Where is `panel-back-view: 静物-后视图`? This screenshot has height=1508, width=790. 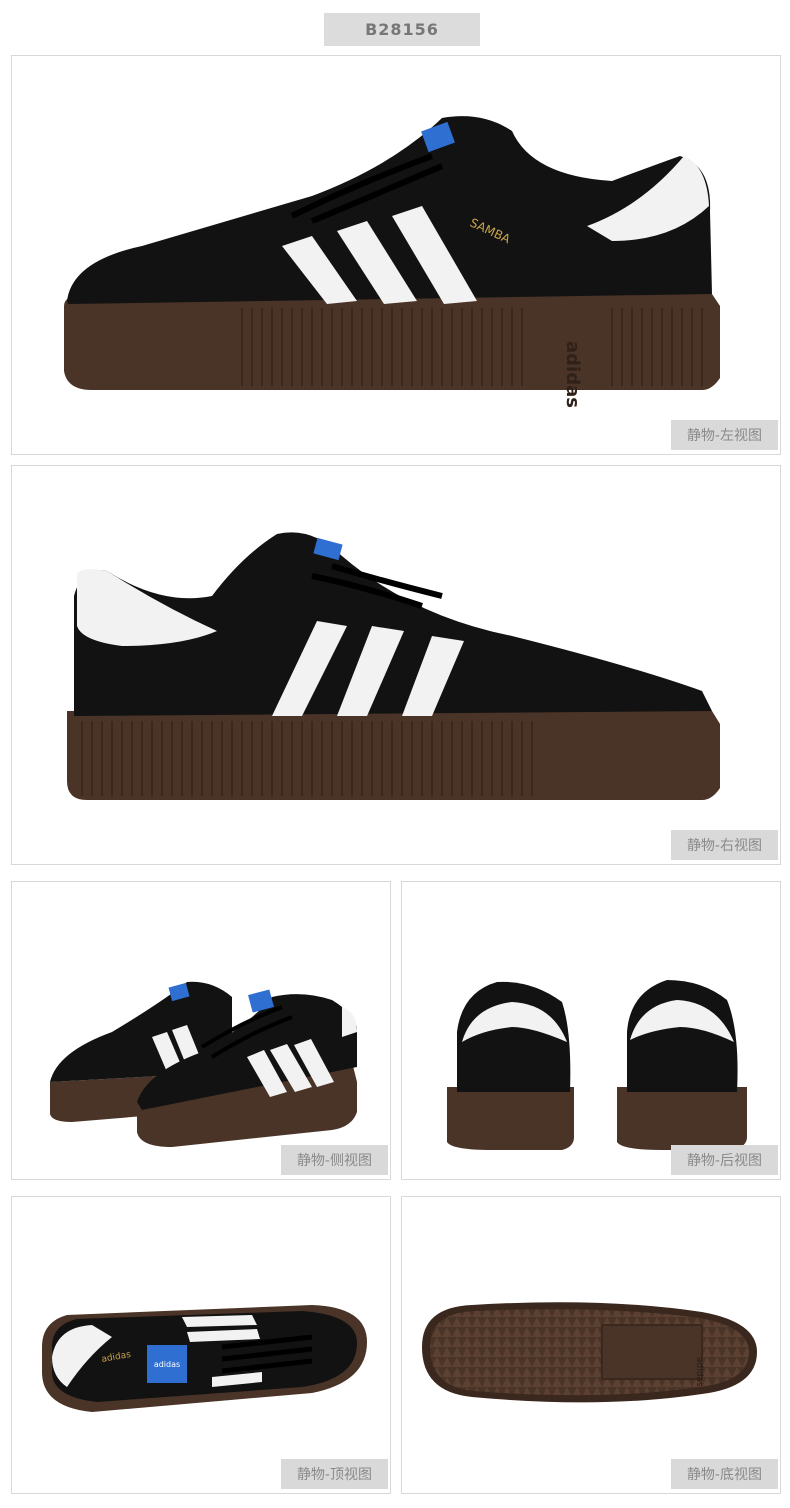 panel-back-view: 静物-后视图 is located at coordinates (591, 1030).